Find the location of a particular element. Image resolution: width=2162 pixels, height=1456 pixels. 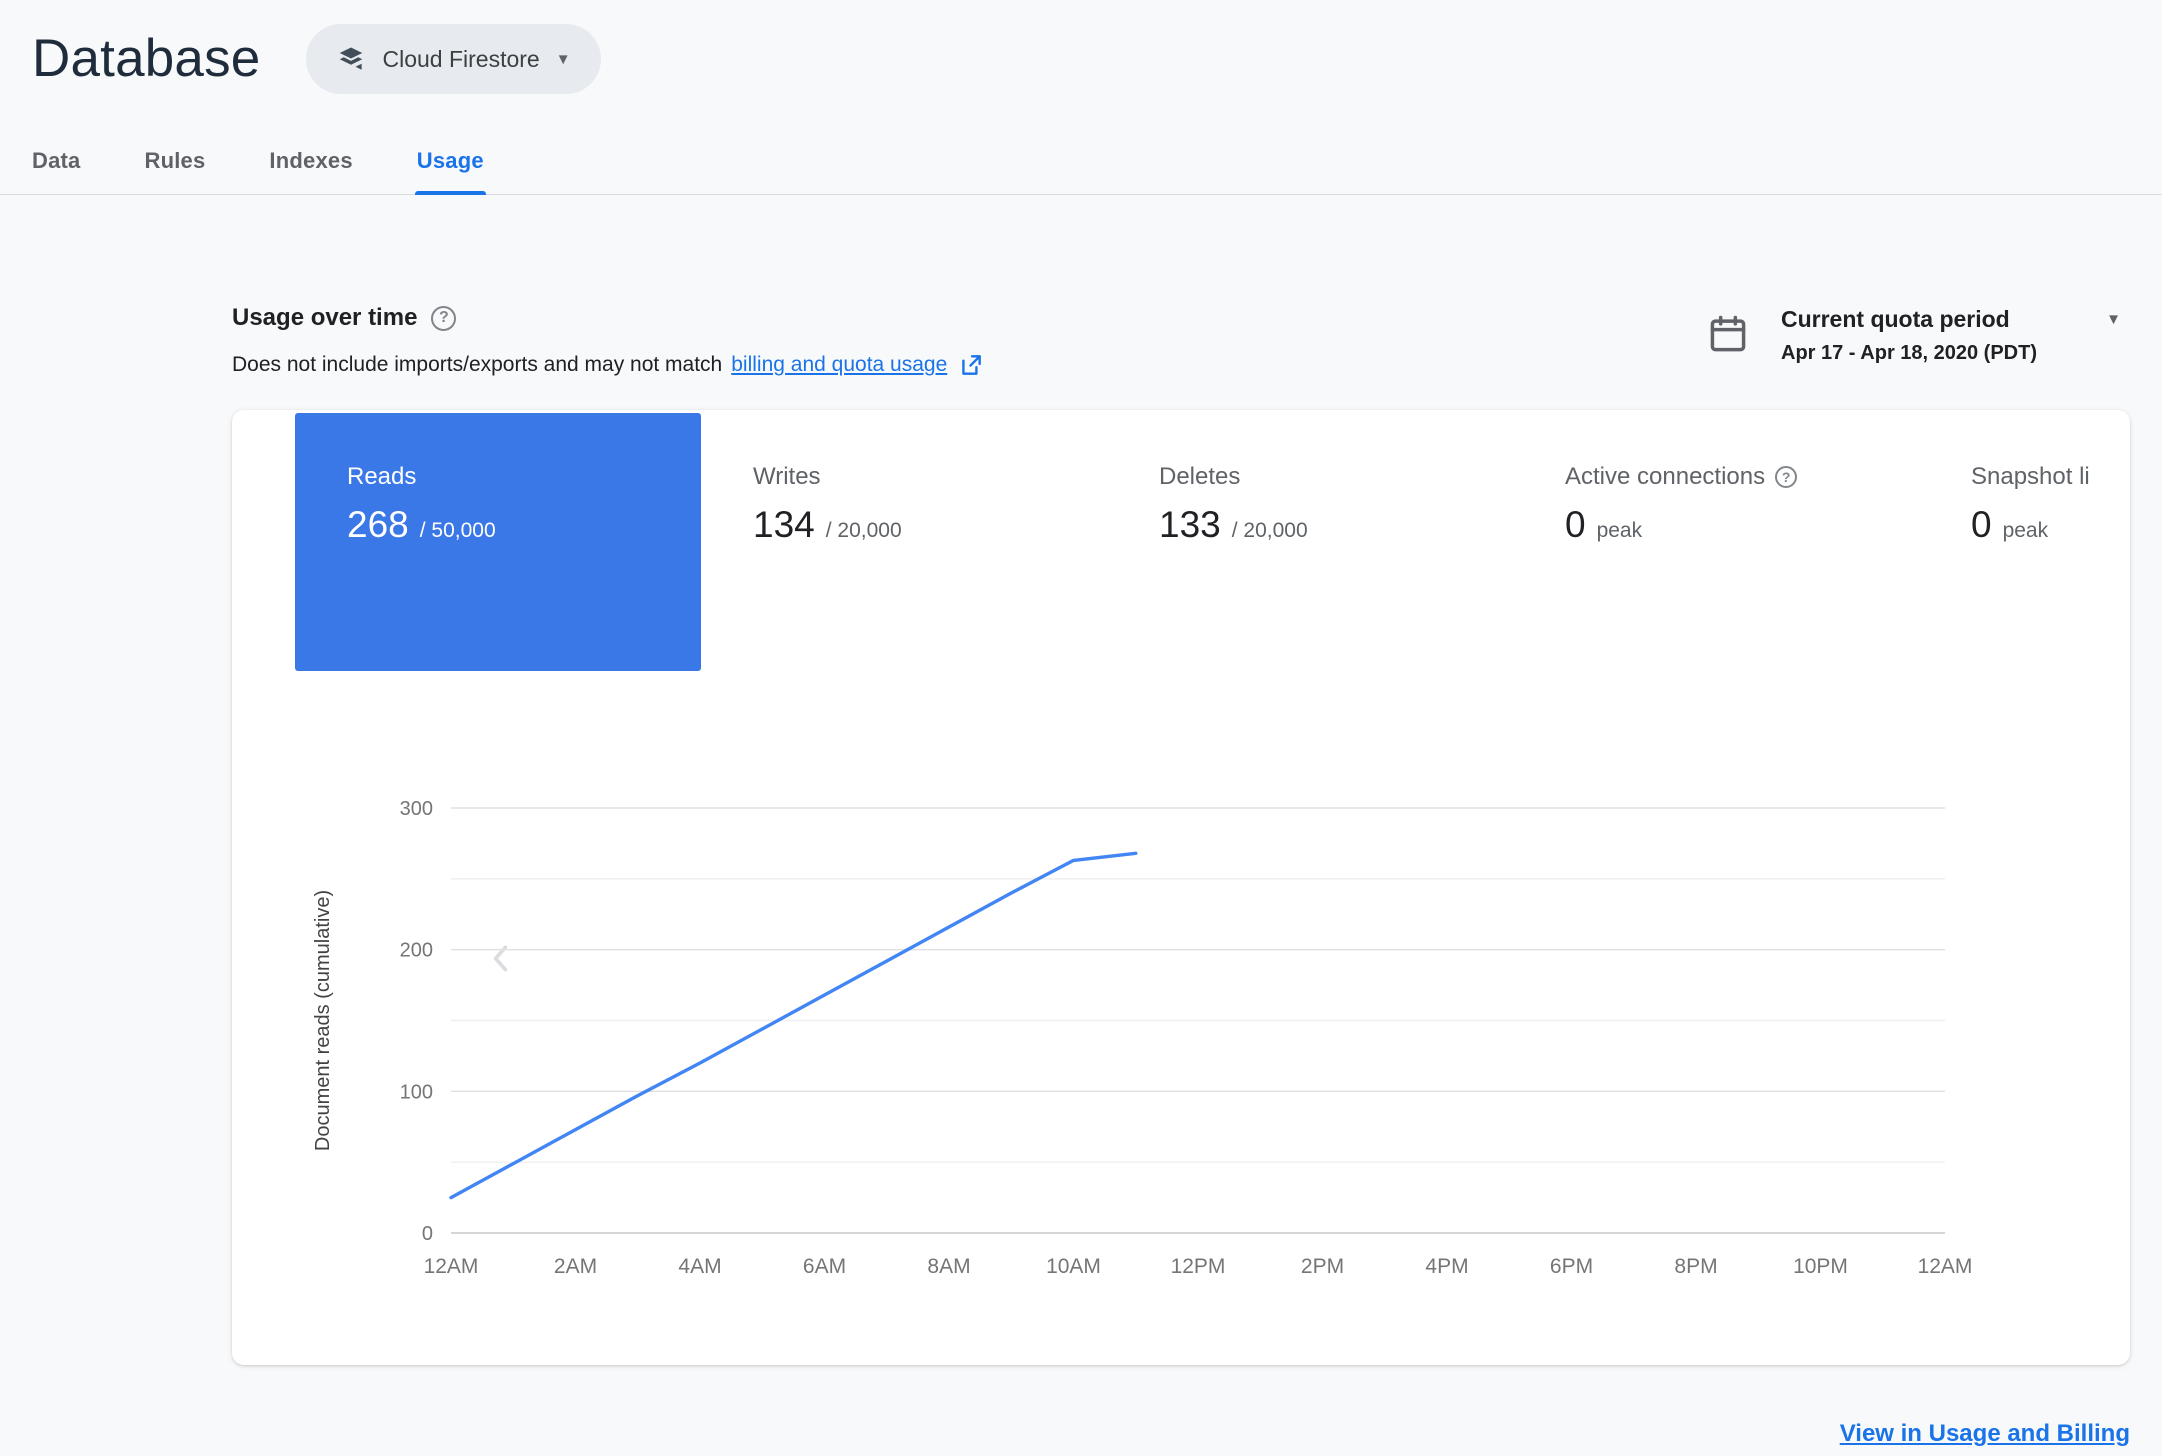

calendar-icon is located at coordinates (1728, 336).